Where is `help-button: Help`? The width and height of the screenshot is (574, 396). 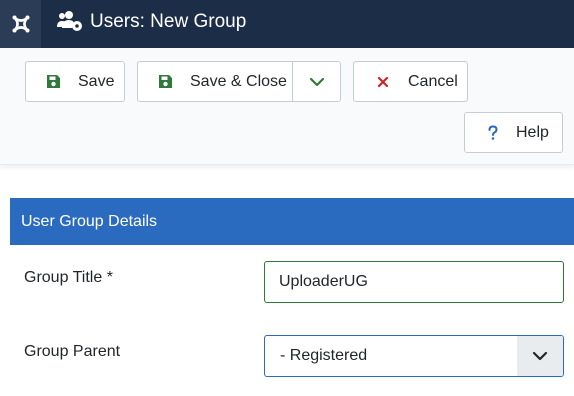
help-button: Help is located at coordinates (513, 132).